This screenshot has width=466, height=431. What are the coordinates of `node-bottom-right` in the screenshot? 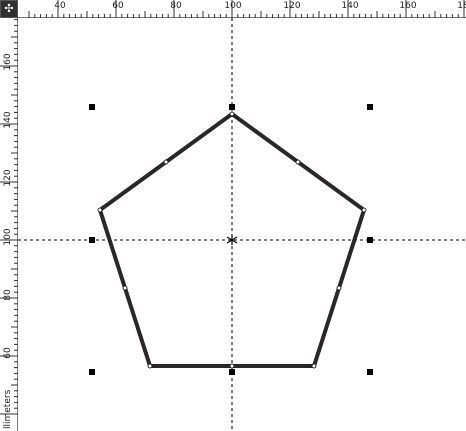 It's located at (314, 366).